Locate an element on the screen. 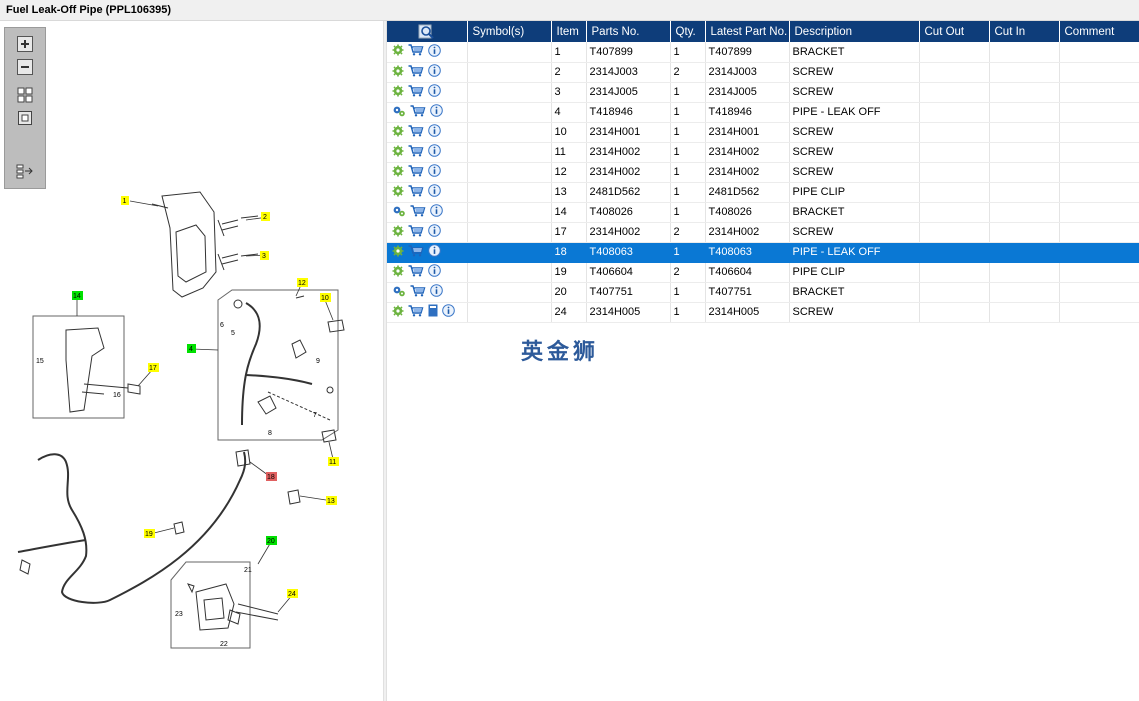 Image resolution: width=1139 pixels, height=701 pixels. table-cell: 2 is located at coordinates (688, 272).